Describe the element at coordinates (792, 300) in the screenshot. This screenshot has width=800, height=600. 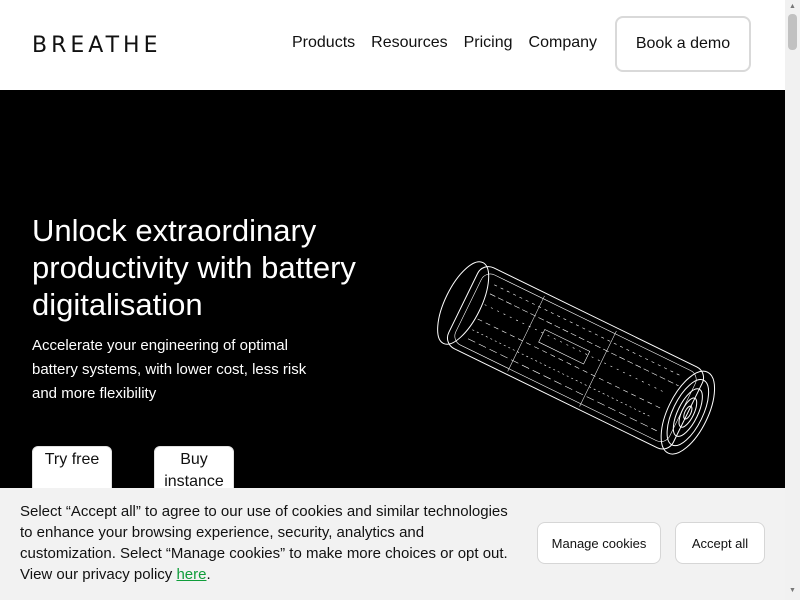
I see `page-scrollbar: ▲ ▼` at that location.